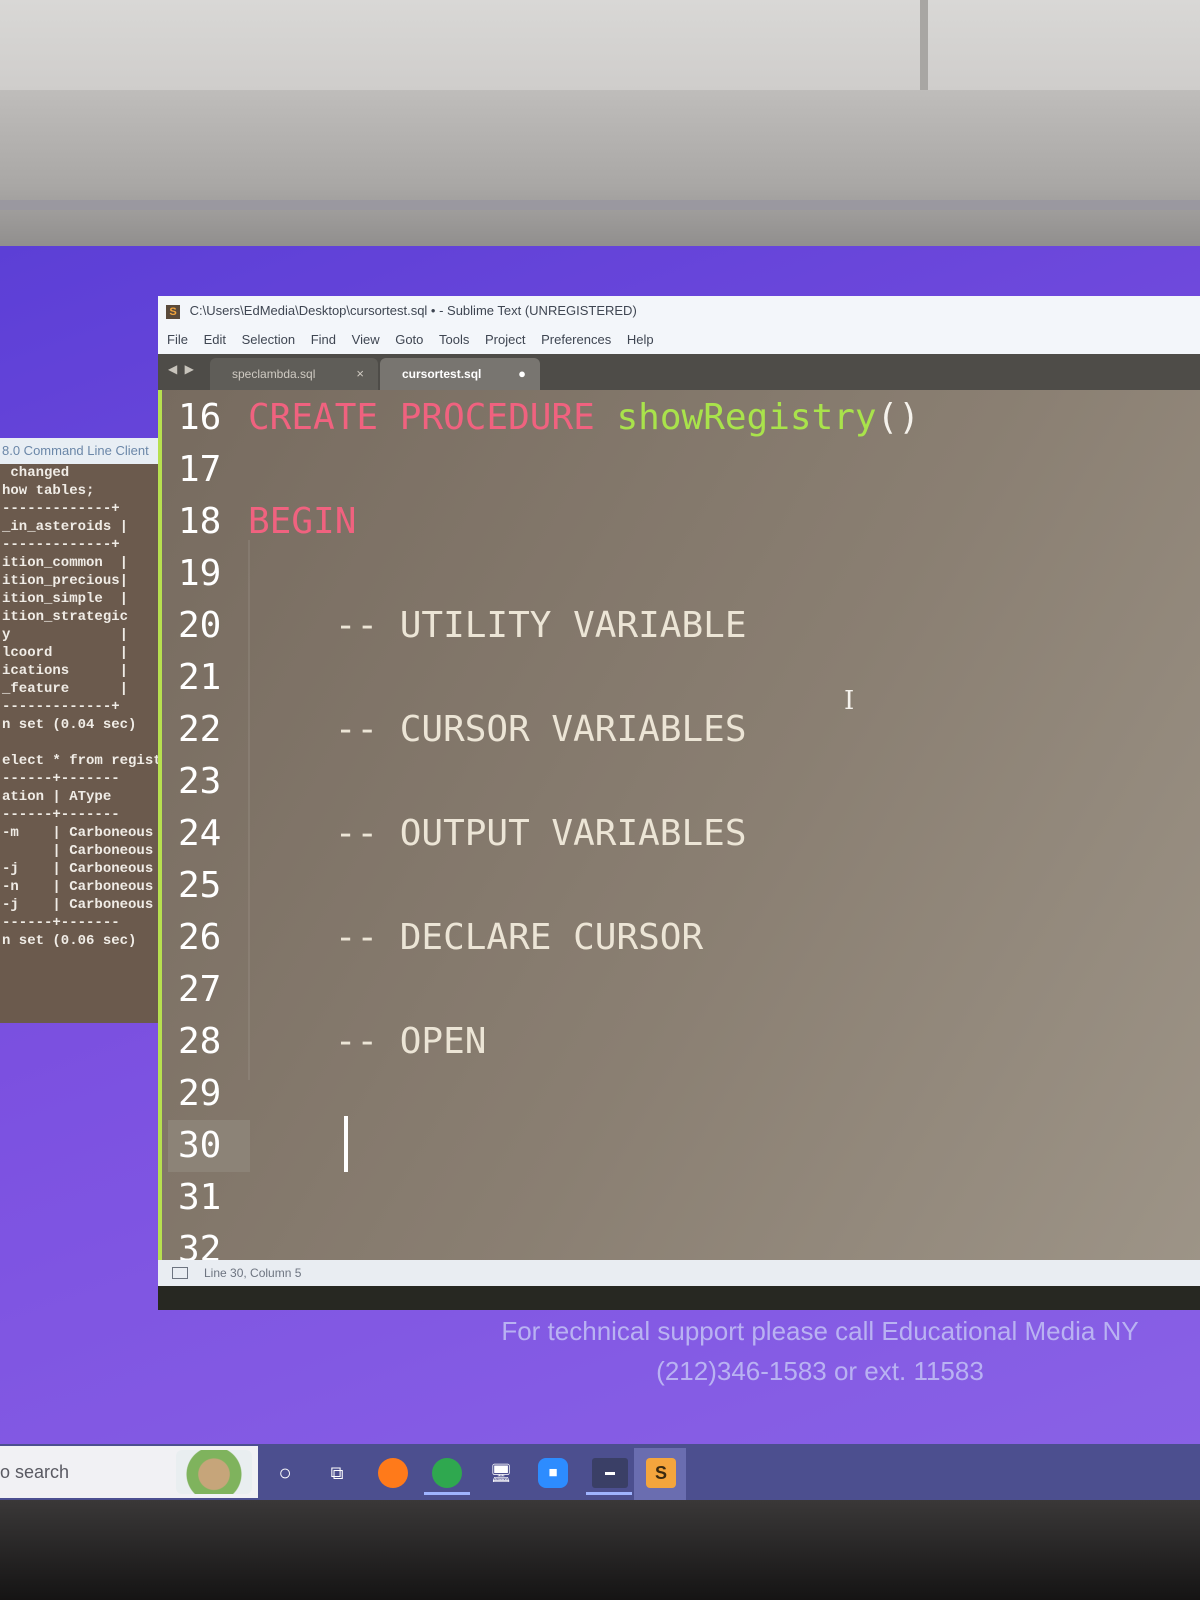  What do you see at coordinates (200, 1093) in the screenshot?
I see `line-number: 29` at bounding box center [200, 1093].